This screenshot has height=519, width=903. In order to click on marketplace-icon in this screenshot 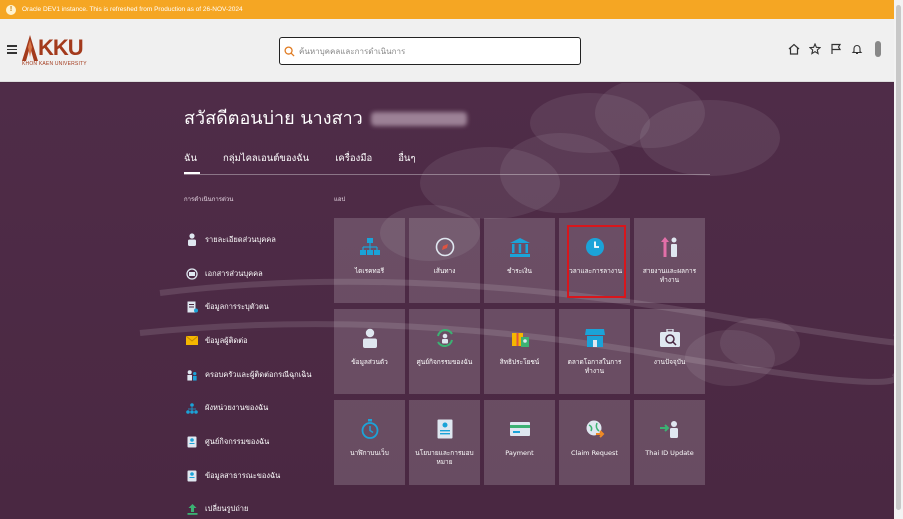, I will do `click(595, 338)`.